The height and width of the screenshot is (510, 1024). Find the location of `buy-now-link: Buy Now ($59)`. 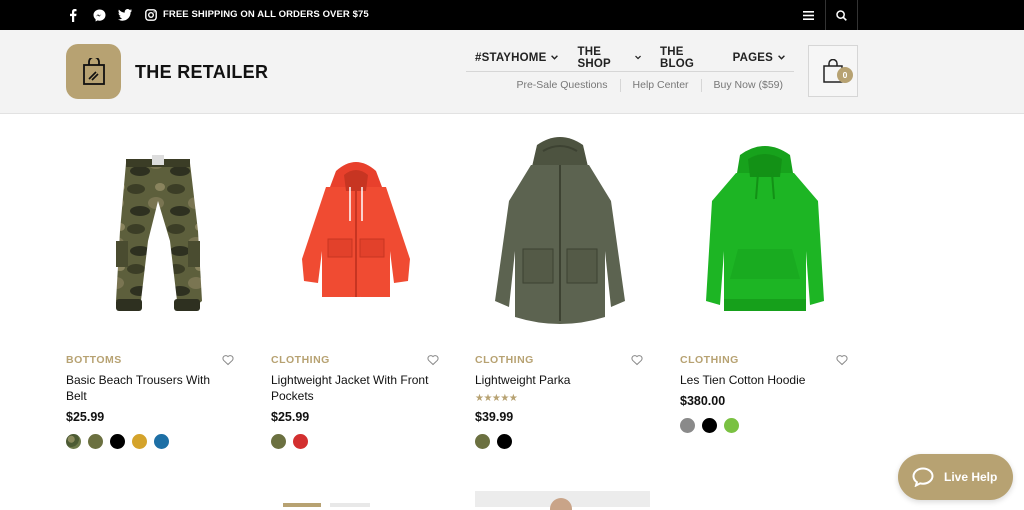

buy-now-link: Buy Now ($59) is located at coordinates (748, 85).